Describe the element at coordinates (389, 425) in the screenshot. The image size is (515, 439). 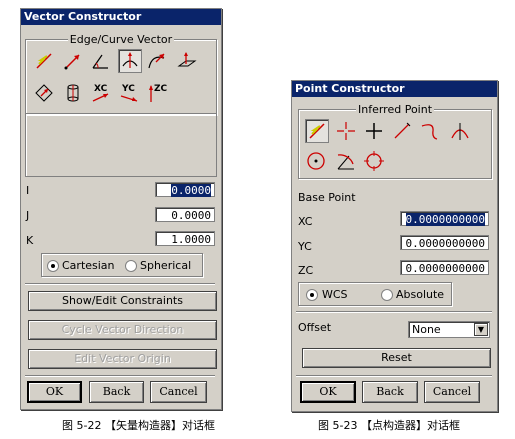
I see `point-dialog-caption: 图 5-23 【点构造器】对话框` at that location.